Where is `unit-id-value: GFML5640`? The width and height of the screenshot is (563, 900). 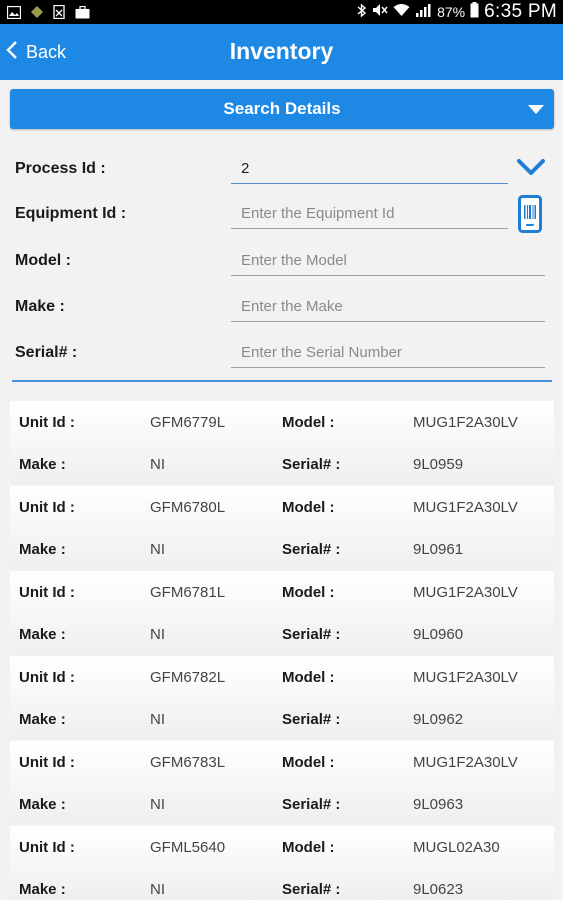 unit-id-value: GFML5640 is located at coordinates (188, 847).